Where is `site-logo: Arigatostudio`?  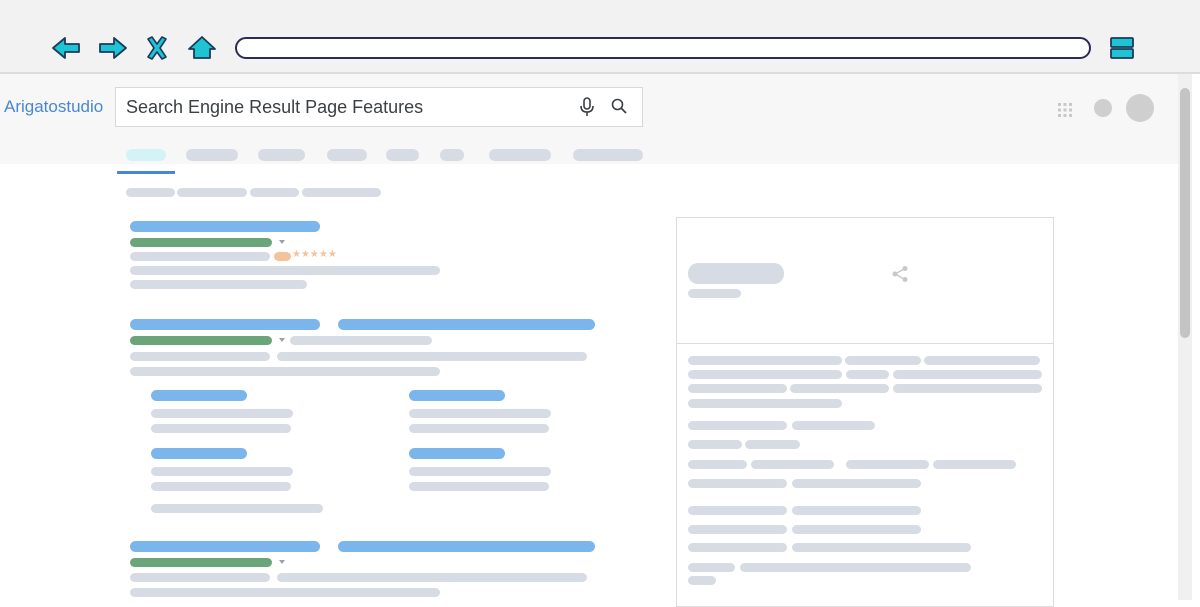 site-logo: Arigatostudio is located at coordinates (53, 107).